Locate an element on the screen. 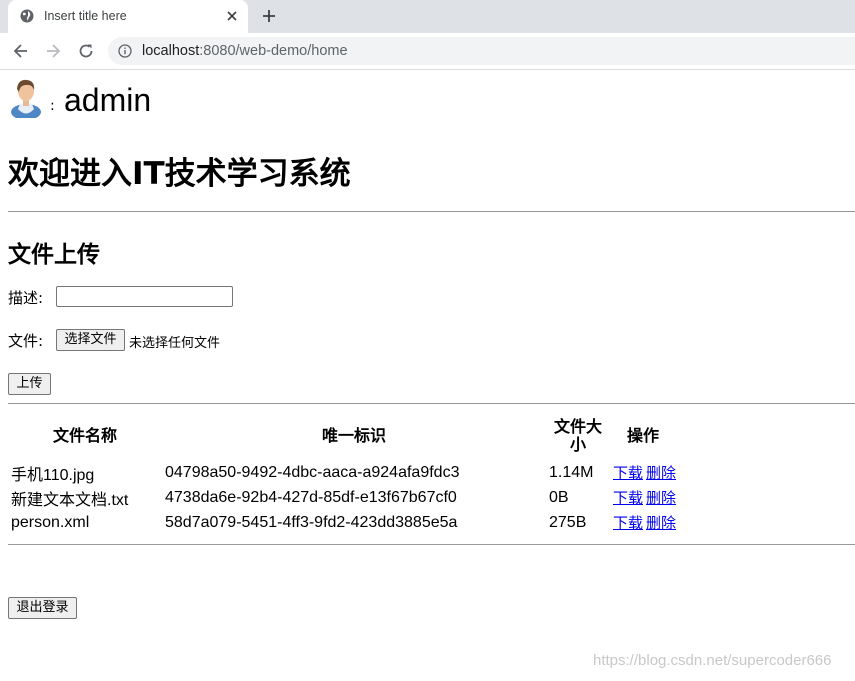  file-status: 未选择任何文件 is located at coordinates (175, 343).